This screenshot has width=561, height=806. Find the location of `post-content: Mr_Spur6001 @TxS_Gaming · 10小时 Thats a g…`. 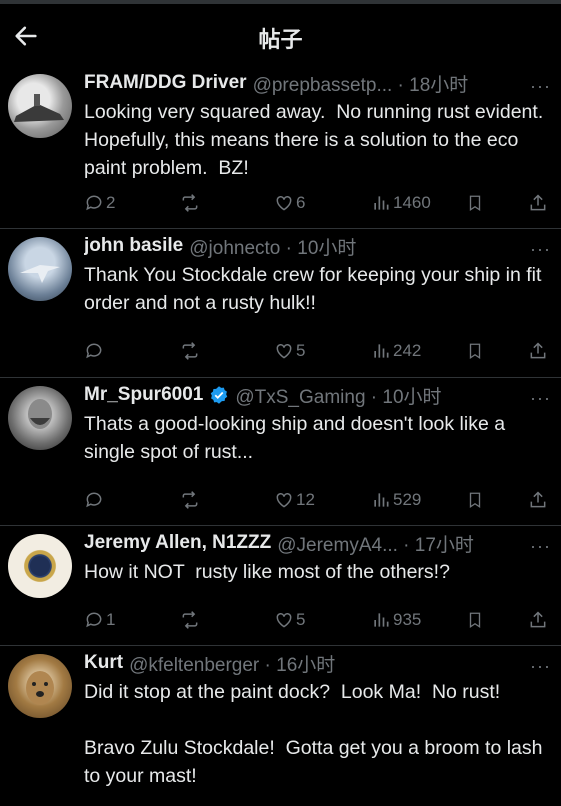

post-content: Mr_Spur6001 @TxS_Gaming · 10小时 Thats a g… is located at coordinates (318, 422).